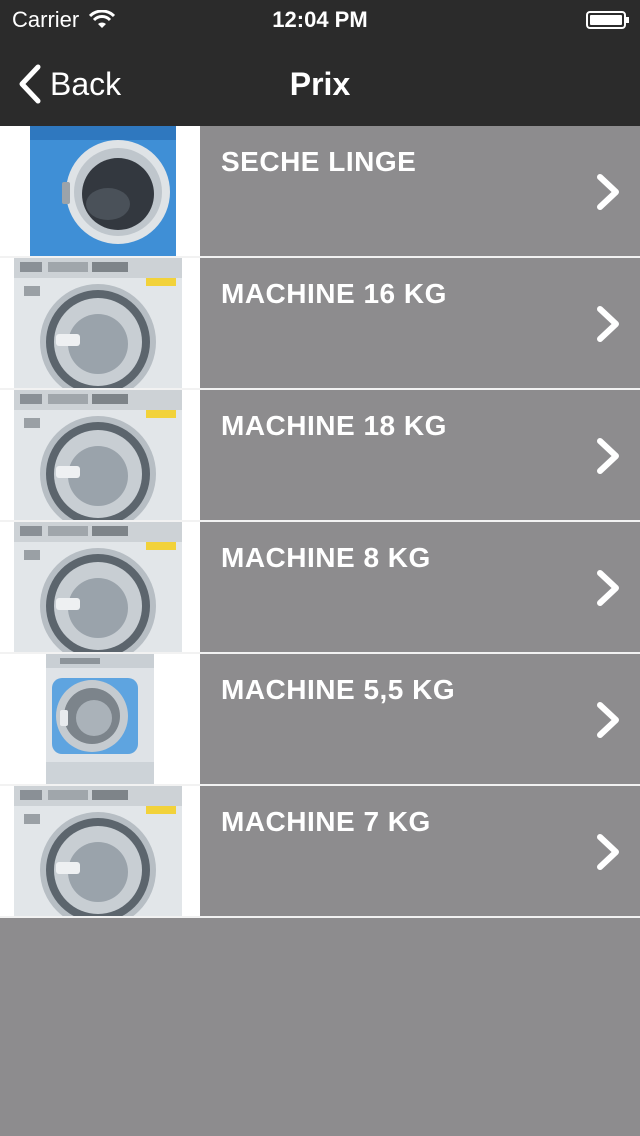 This screenshot has height=1136, width=640. Describe the element at coordinates (30, 84) in the screenshot. I see `chevron-left-icon` at that location.